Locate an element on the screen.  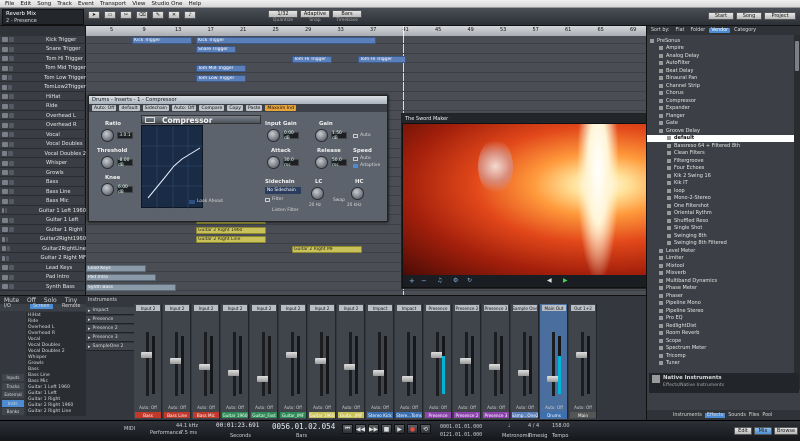
tab-vendor: Vendor is located at coordinates (720, 30).